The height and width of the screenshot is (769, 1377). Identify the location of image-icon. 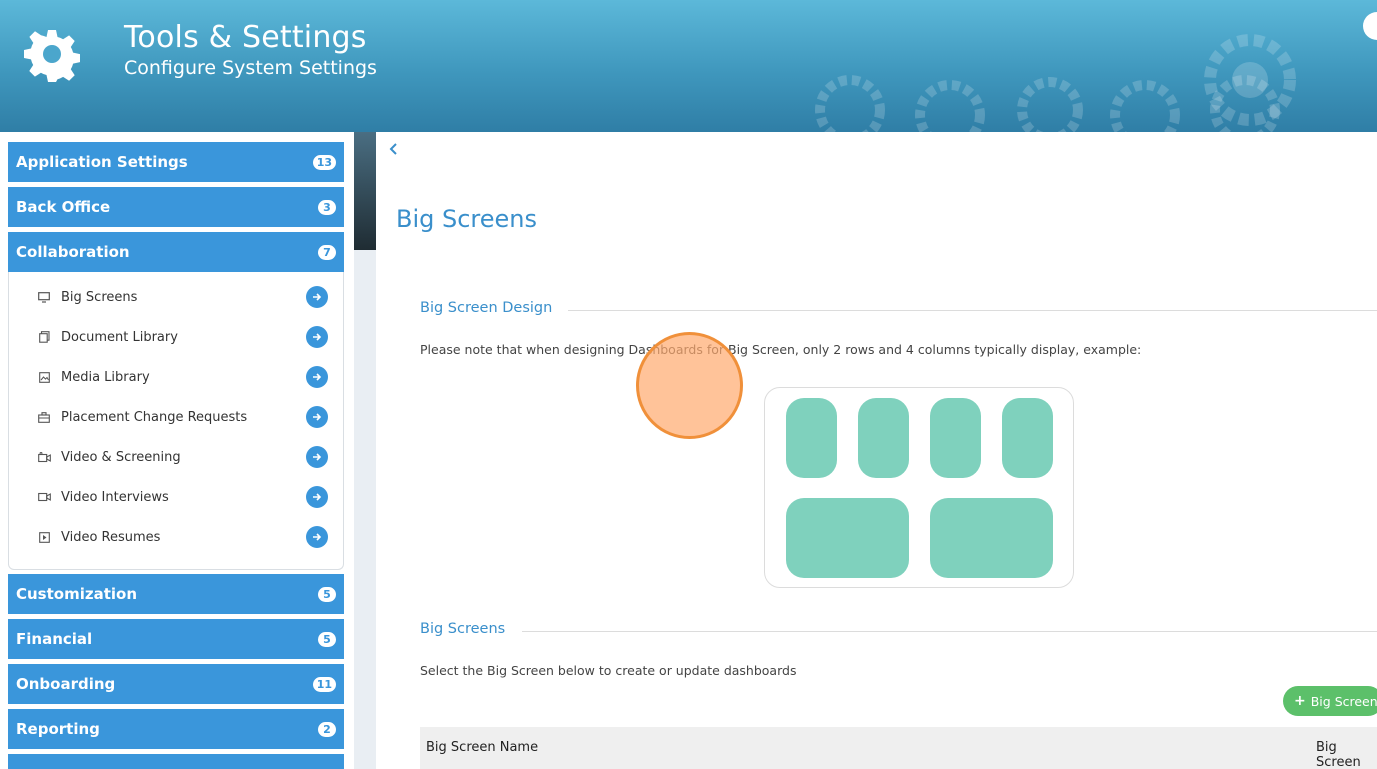
(44, 377).